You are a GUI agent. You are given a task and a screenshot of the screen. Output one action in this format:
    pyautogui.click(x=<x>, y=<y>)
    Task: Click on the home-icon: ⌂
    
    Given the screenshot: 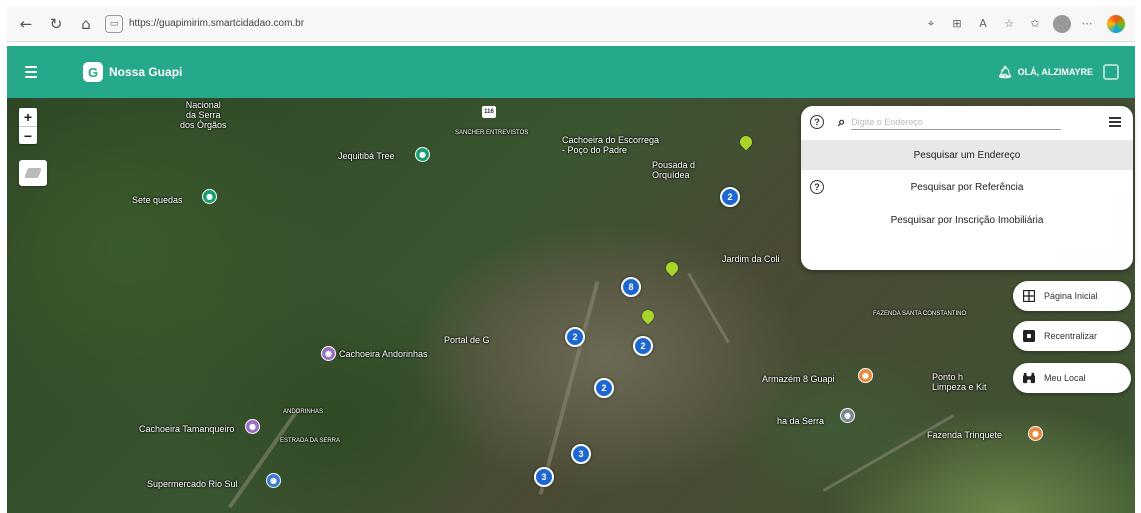 What is the action you would take?
    pyautogui.click(x=86, y=24)
    